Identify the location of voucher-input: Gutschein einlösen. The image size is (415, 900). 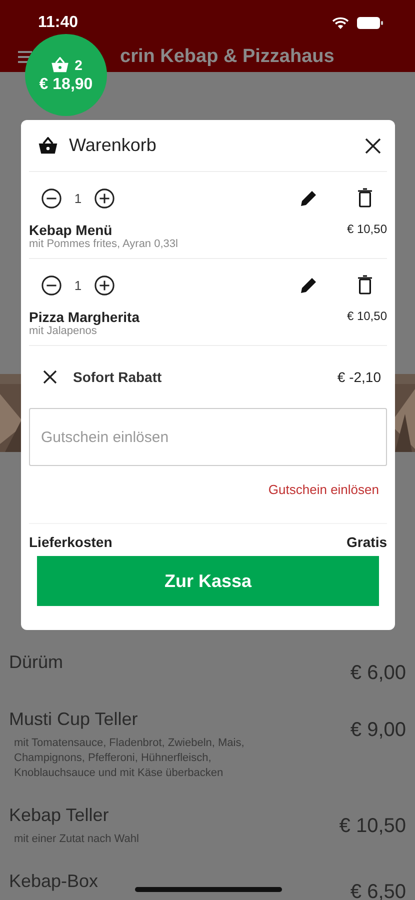
(208, 437).